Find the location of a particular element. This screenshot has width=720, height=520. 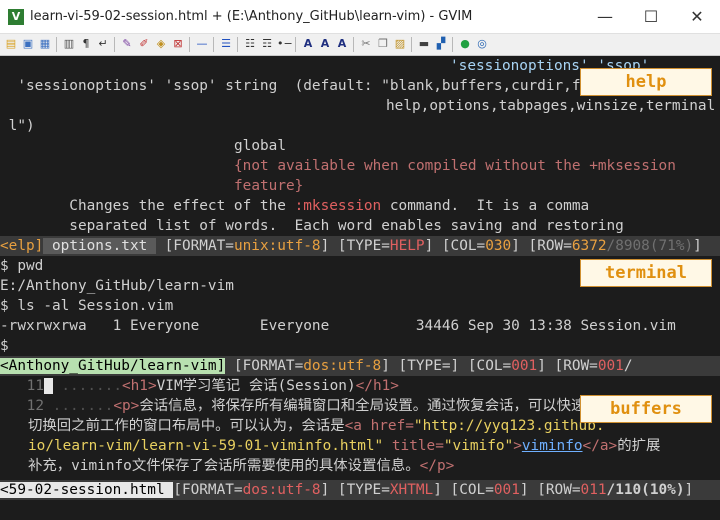

copy-icon: ✐ is located at coordinates (144, 44).